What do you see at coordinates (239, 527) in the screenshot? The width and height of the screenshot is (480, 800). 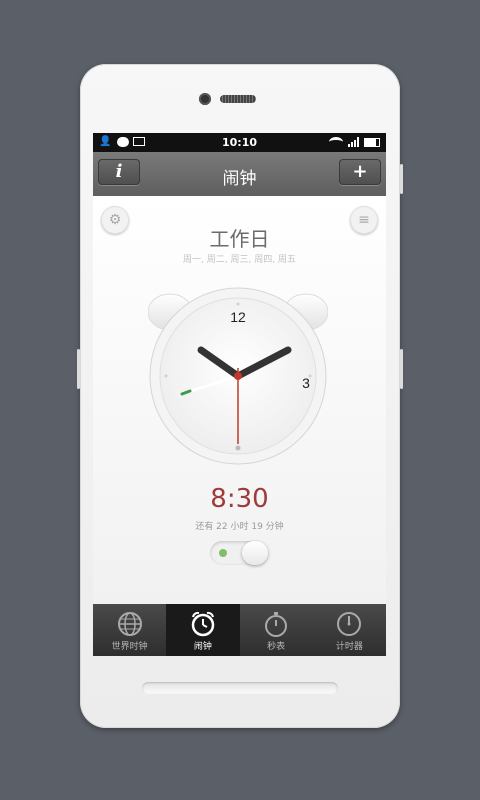 I see `time-remaining: 还有 22 小时 19 分钟` at bounding box center [239, 527].